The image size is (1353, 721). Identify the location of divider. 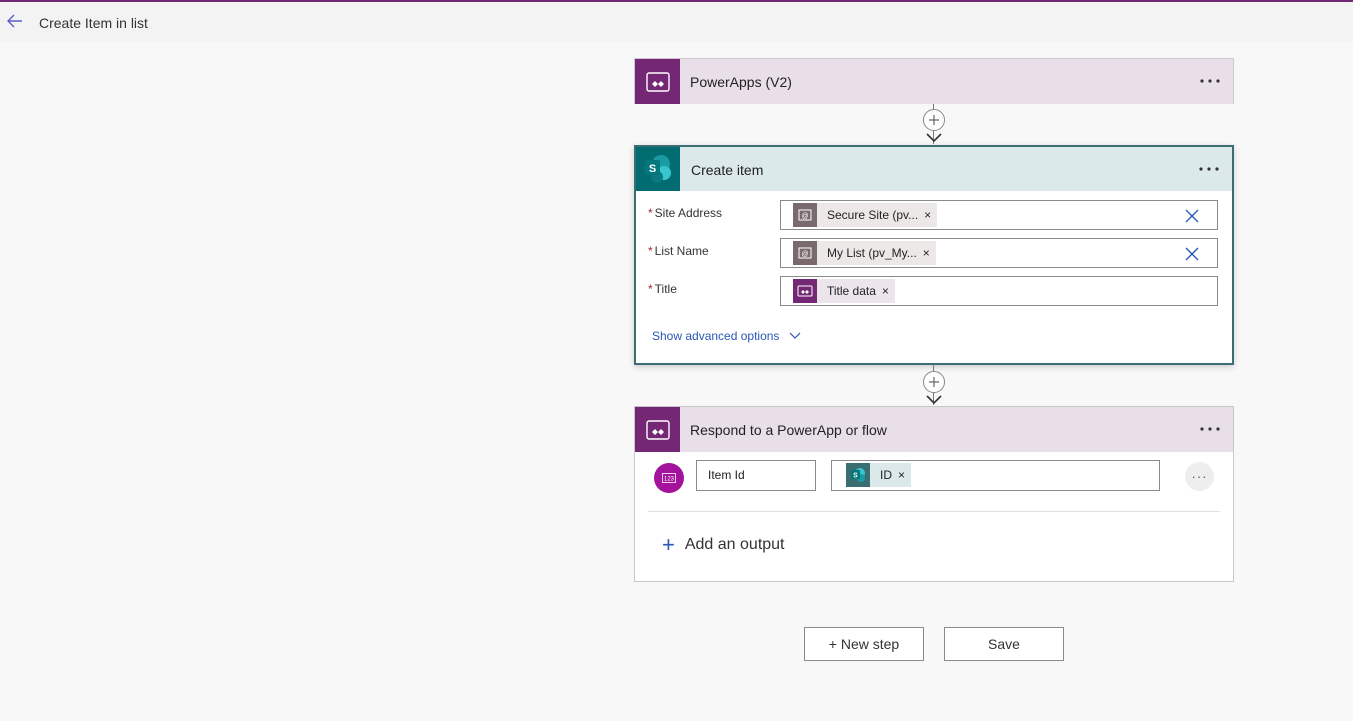
(934, 511).